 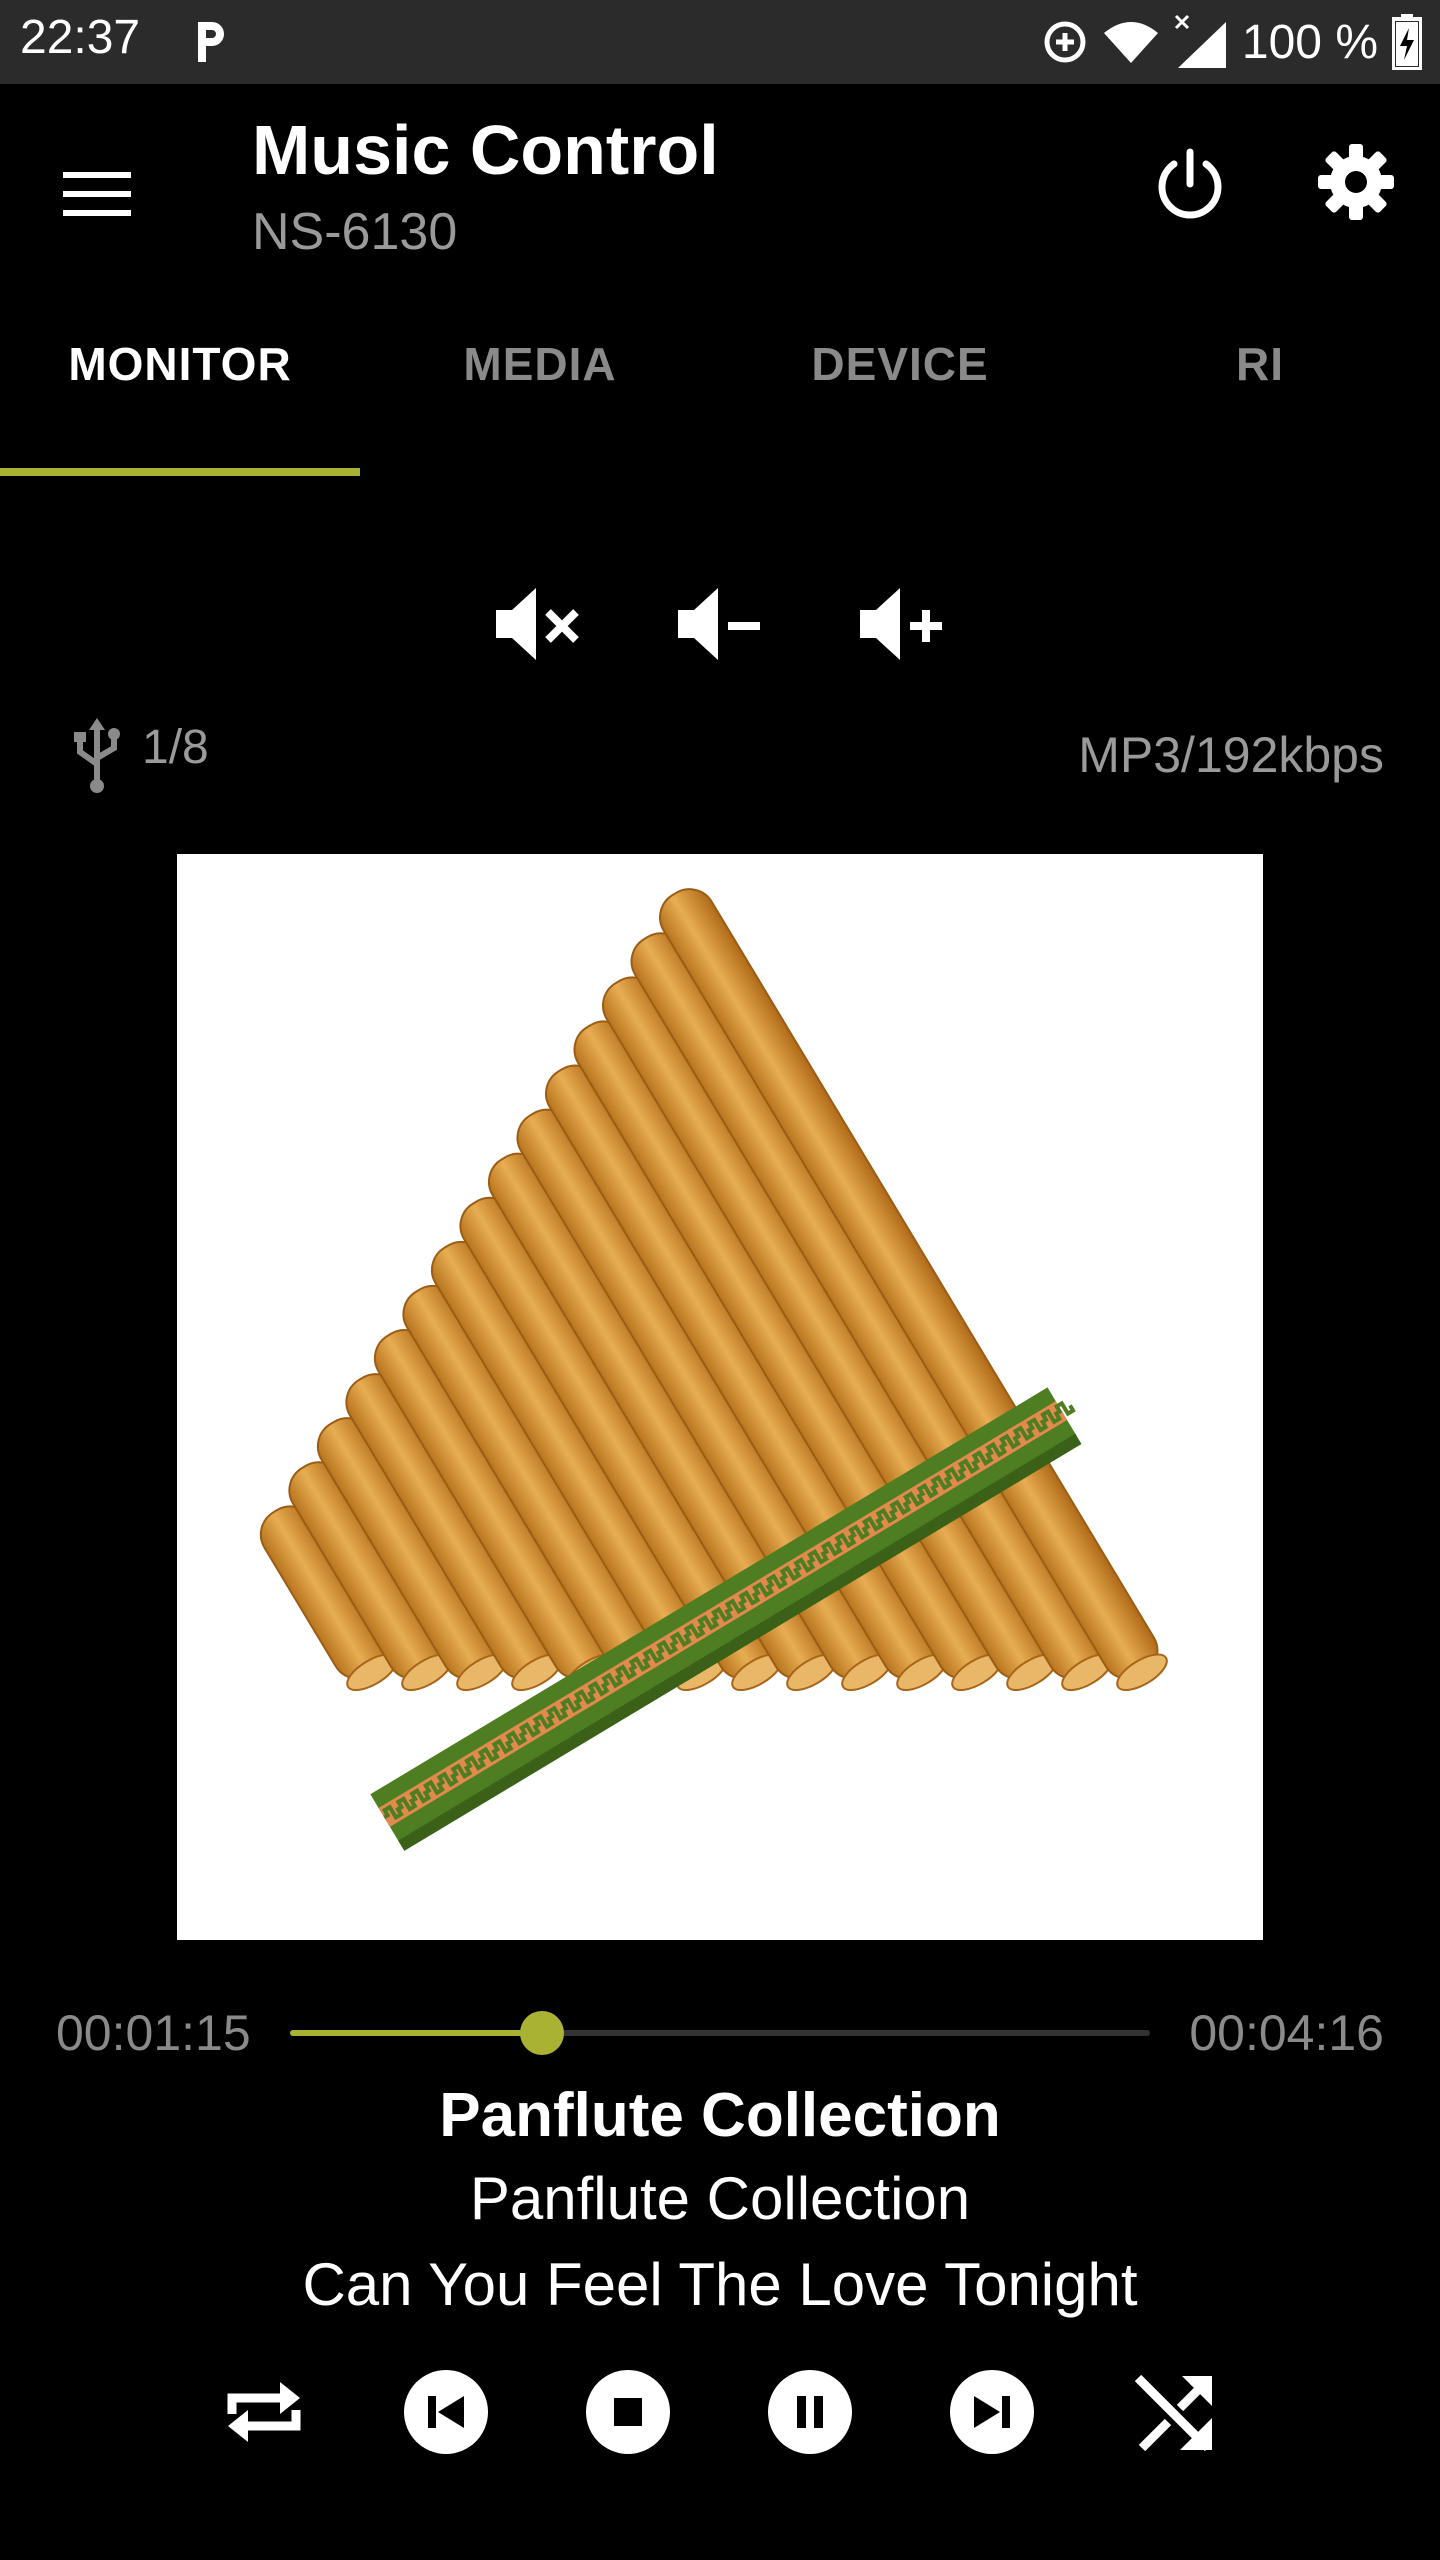 What do you see at coordinates (1309, 42) in the screenshot?
I see `battery-percent: 100 %` at bounding box center [1309, 42].